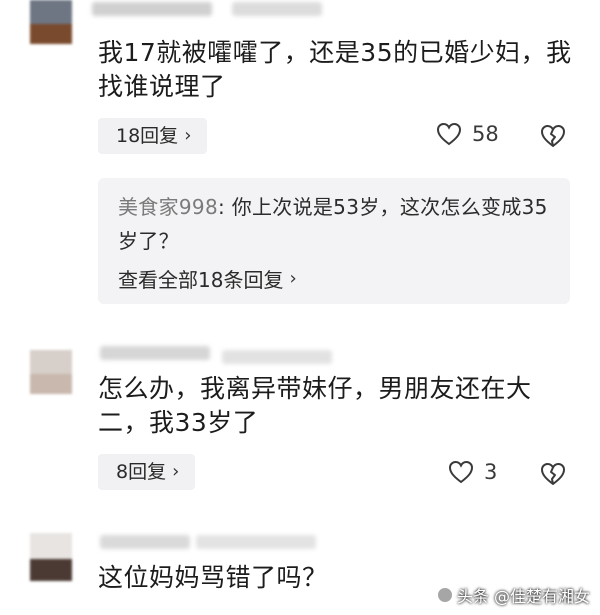  Describe the element at coordinates (335, 278) in the screenshot. I see `view-all-replies-link: 查看全部18条回复 ›` at that location.